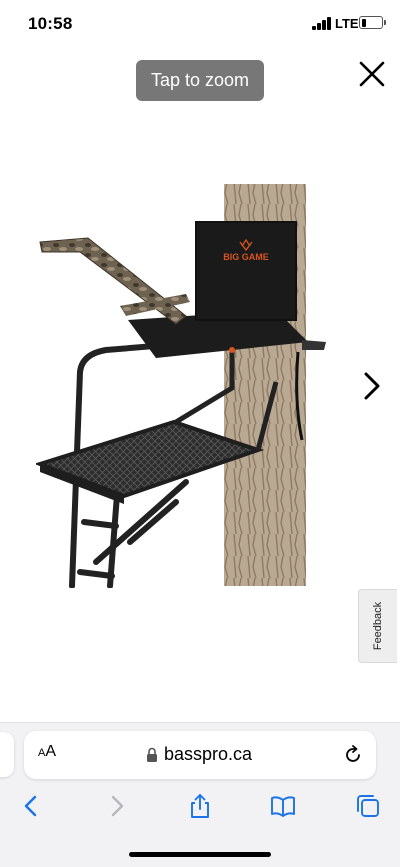 This screenshot has height=867, width=400. Describe the element at coordinates (200, 80) in the screenshot. I see `tap-to-zoom-hint: Tap to zoom` at that location.